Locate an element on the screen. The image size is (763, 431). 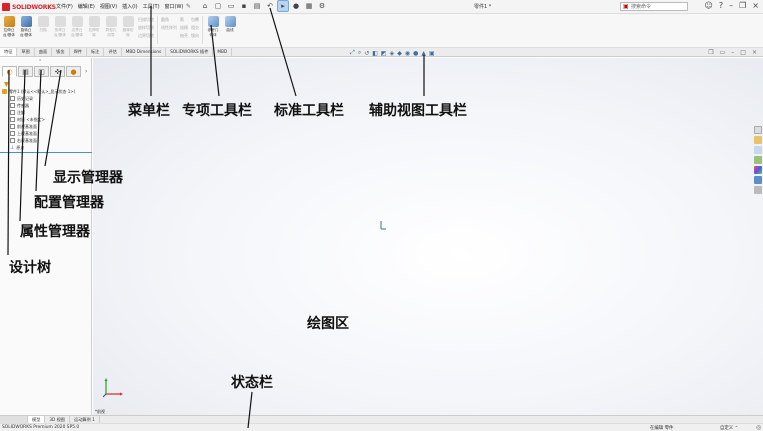
menu-insert: 插入(I) is located at coordinates (129, 6).